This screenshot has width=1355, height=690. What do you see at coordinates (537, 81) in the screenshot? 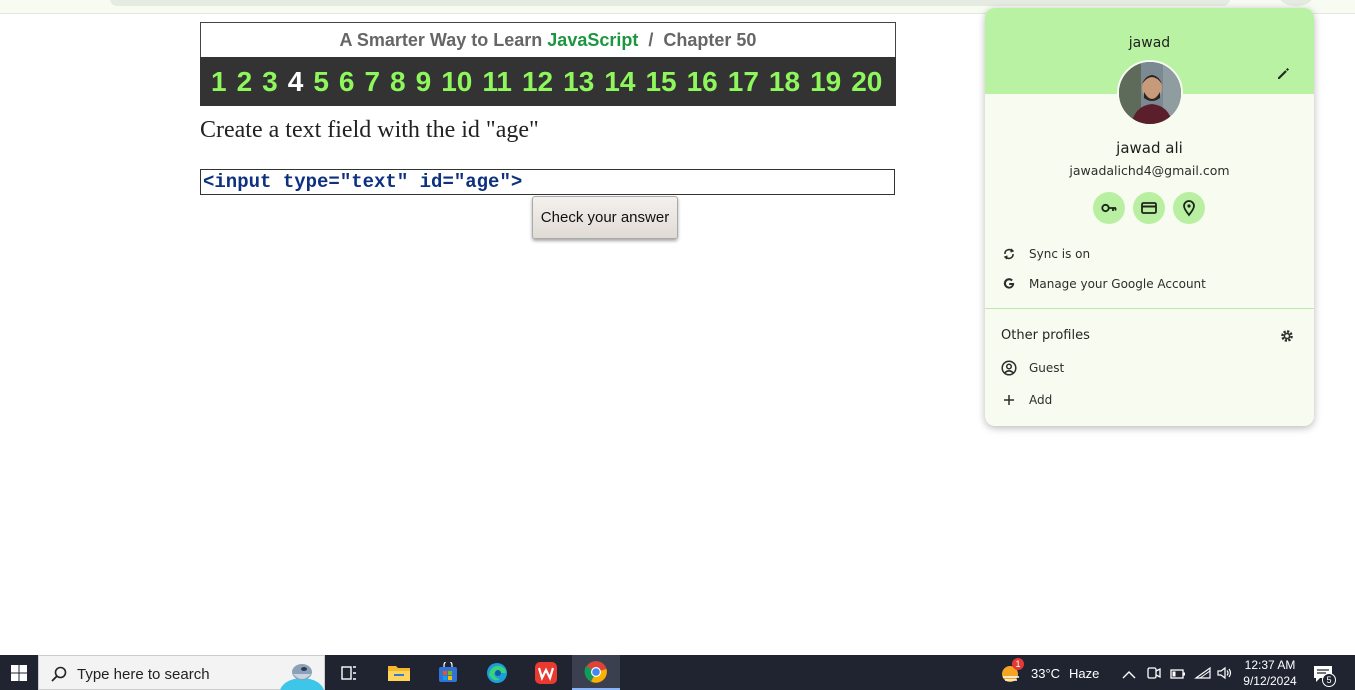
I see `chapter-link: 12` at bounding box center [537, 81].